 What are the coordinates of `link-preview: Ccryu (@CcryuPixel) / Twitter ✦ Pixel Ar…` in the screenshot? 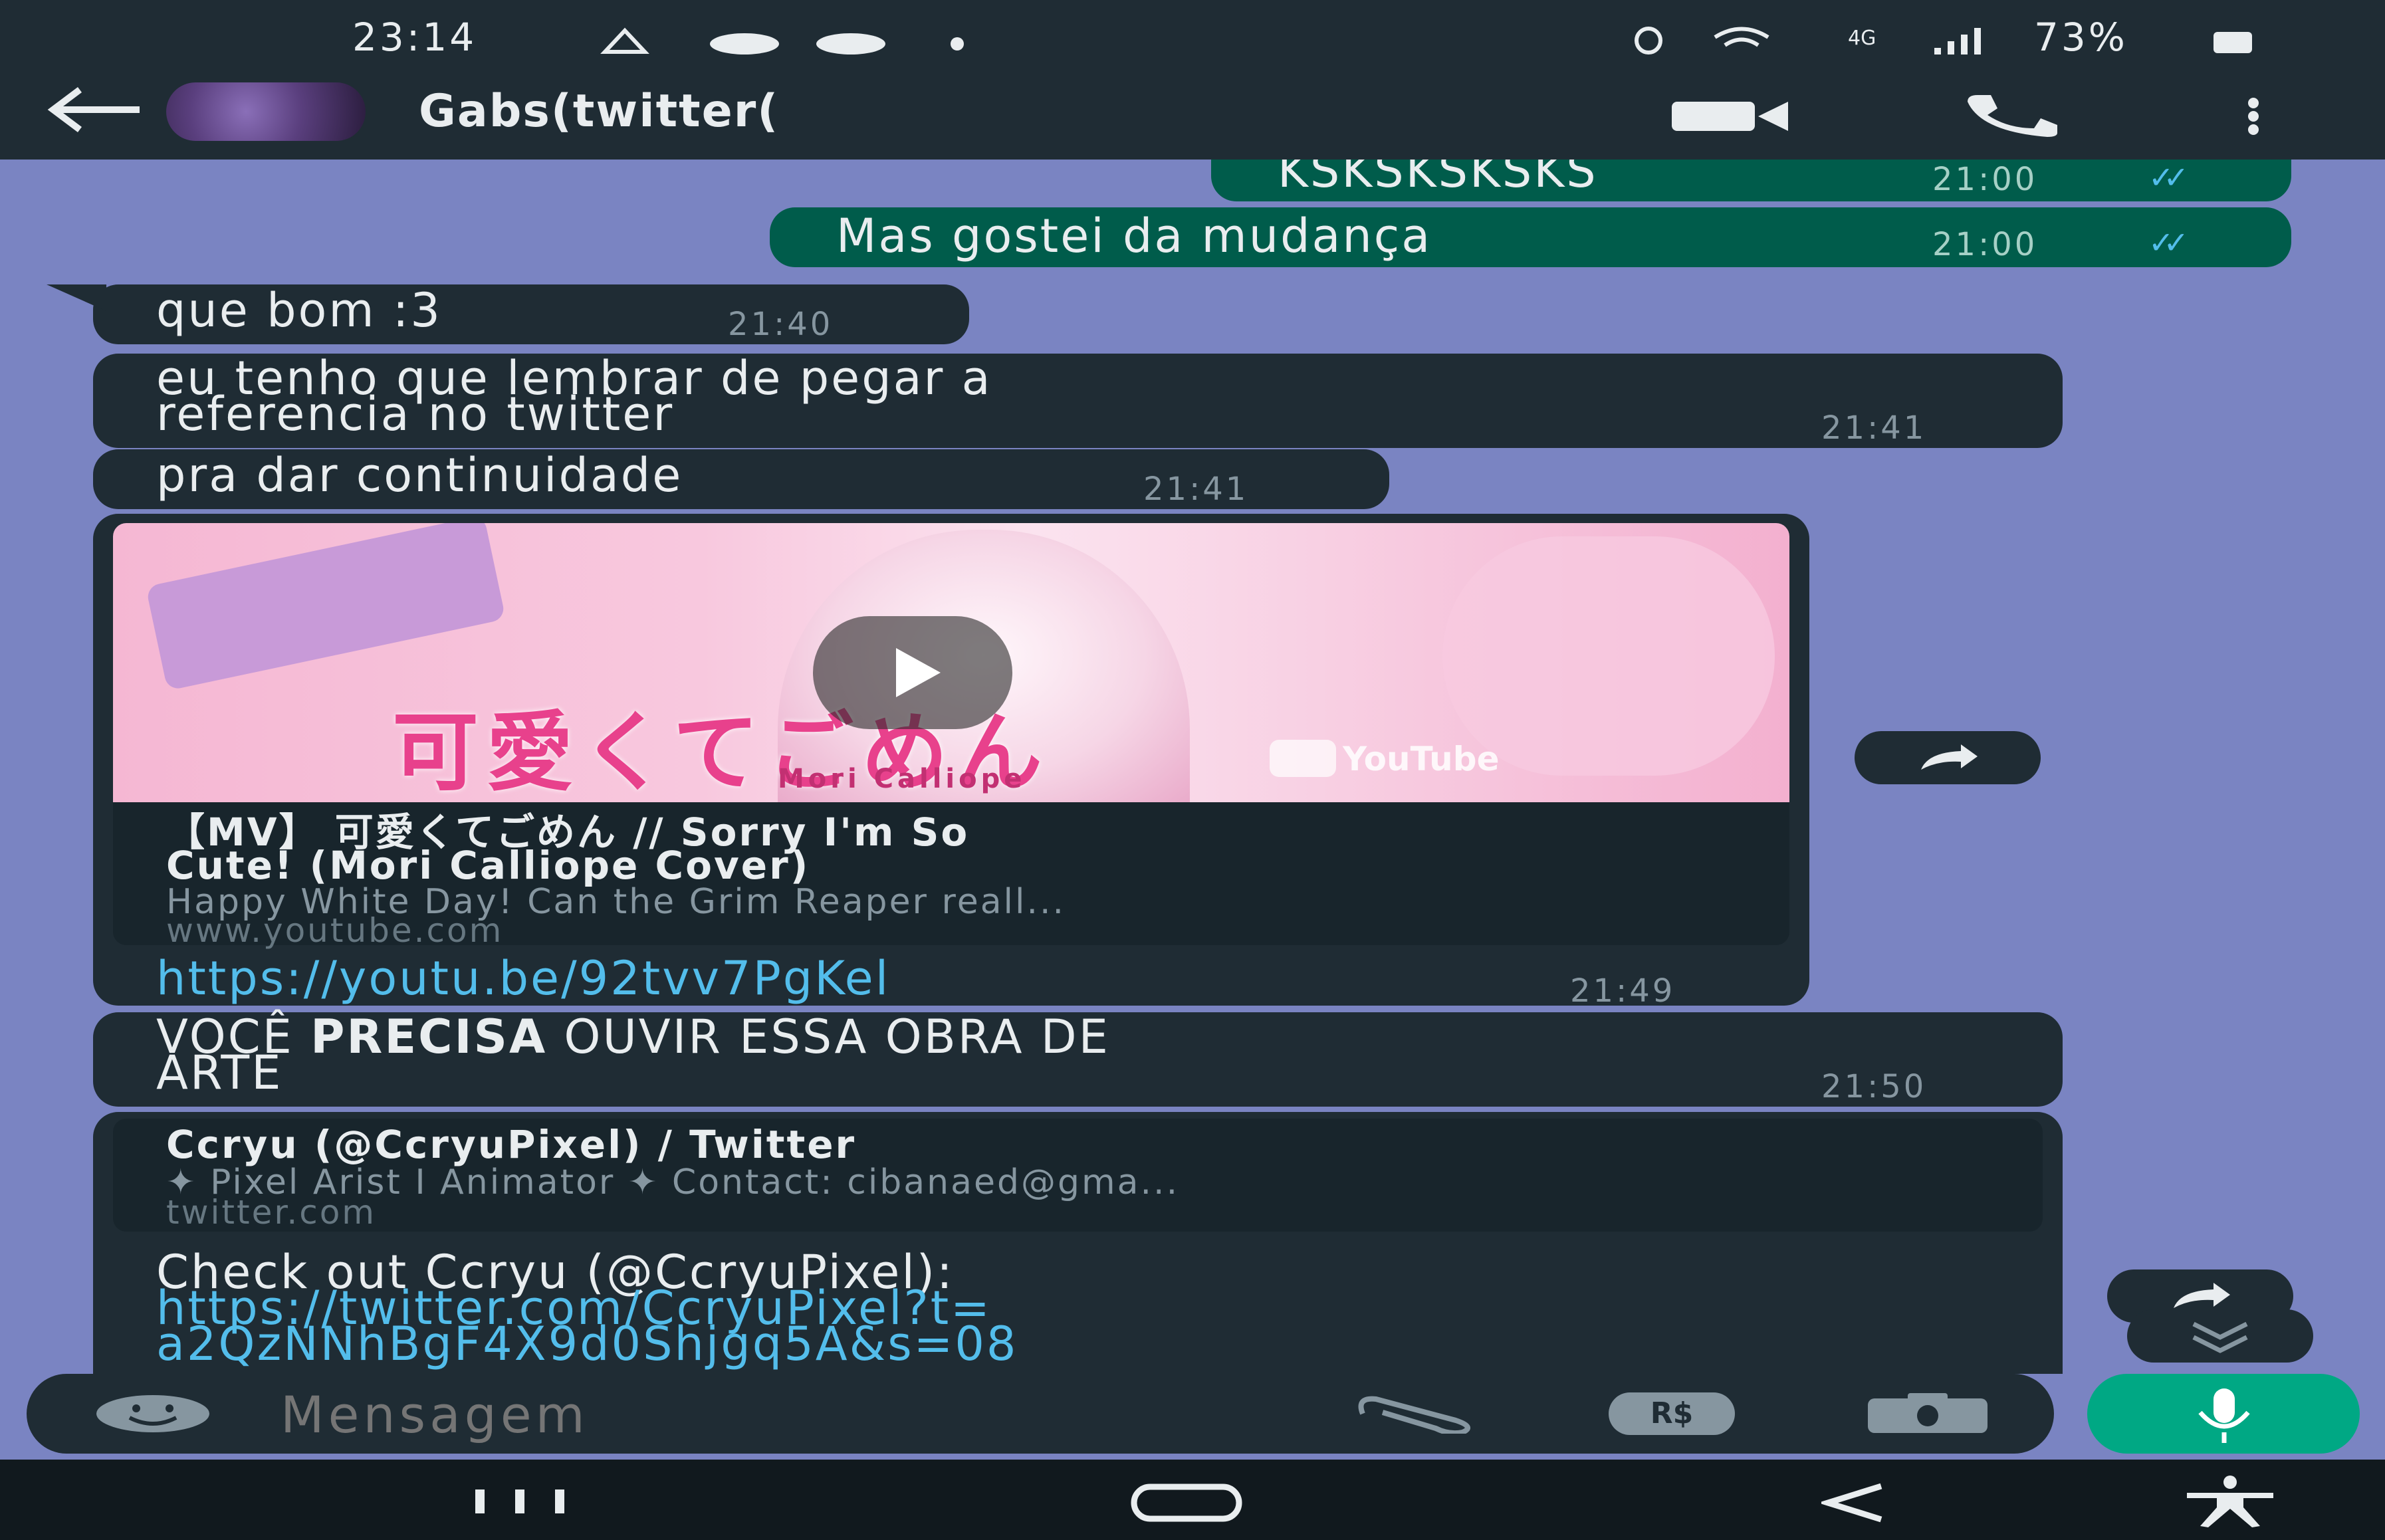 It's located at (1078, 1175).